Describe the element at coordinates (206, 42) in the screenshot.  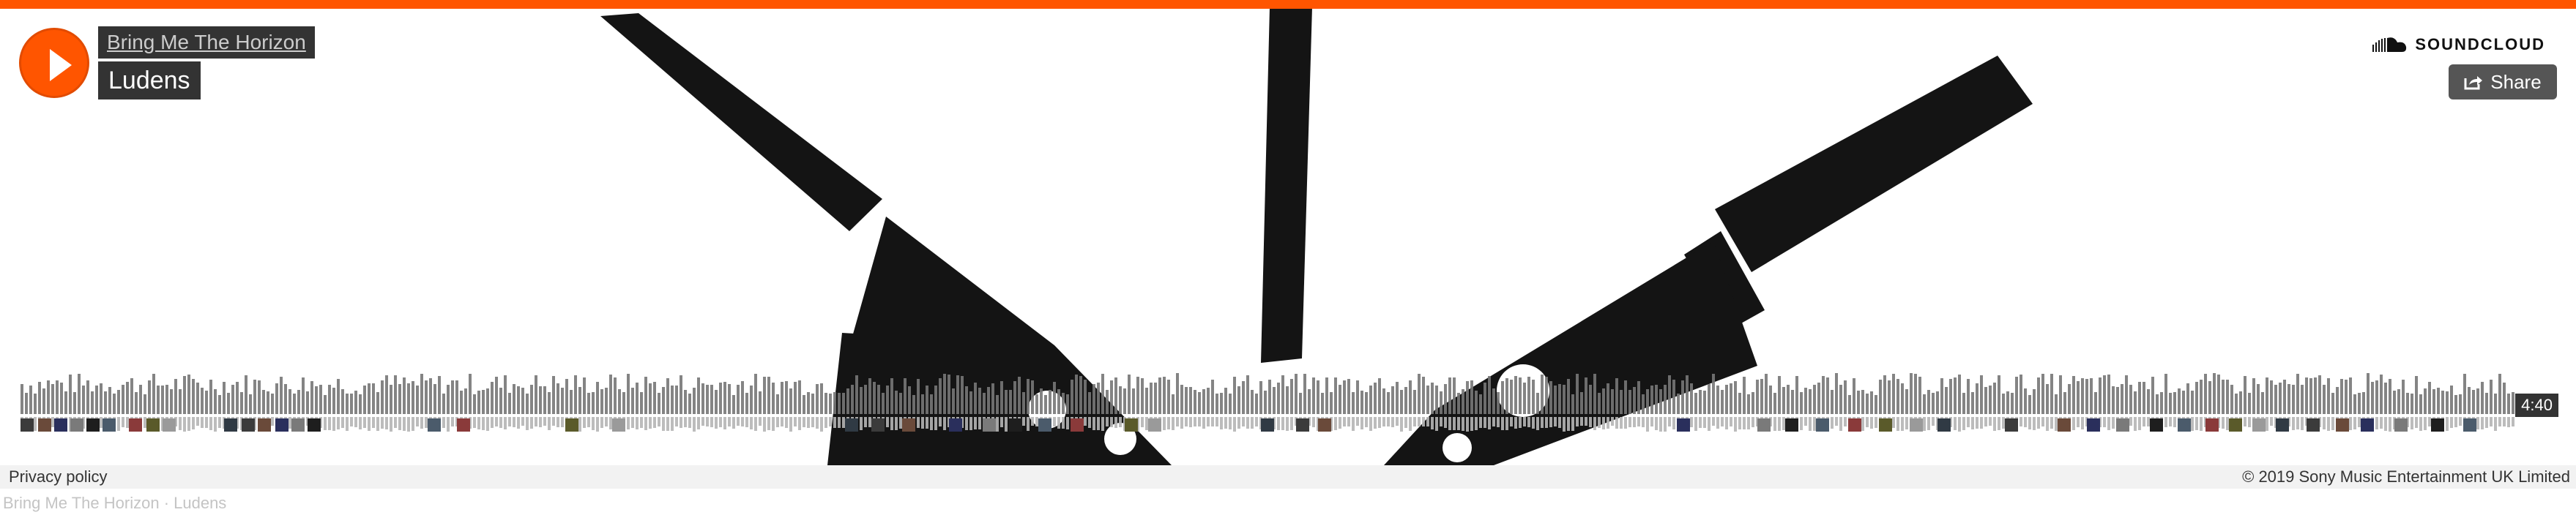
I see `artist-link: Bring Me The Horizon` at that location.